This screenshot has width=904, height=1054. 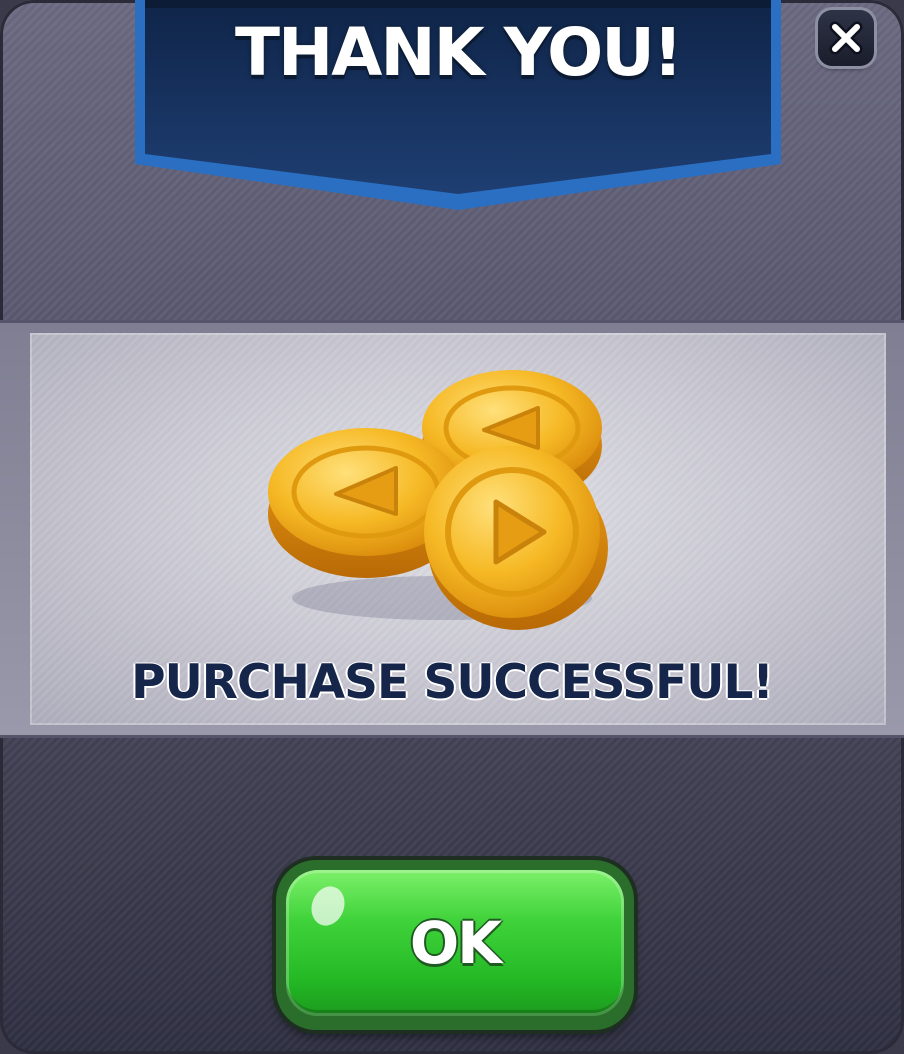 What do you see at coordinates (459, 52) in the screenshot?
I see `dialog-title: THANK YOU!` at bounding box center [459, 52].